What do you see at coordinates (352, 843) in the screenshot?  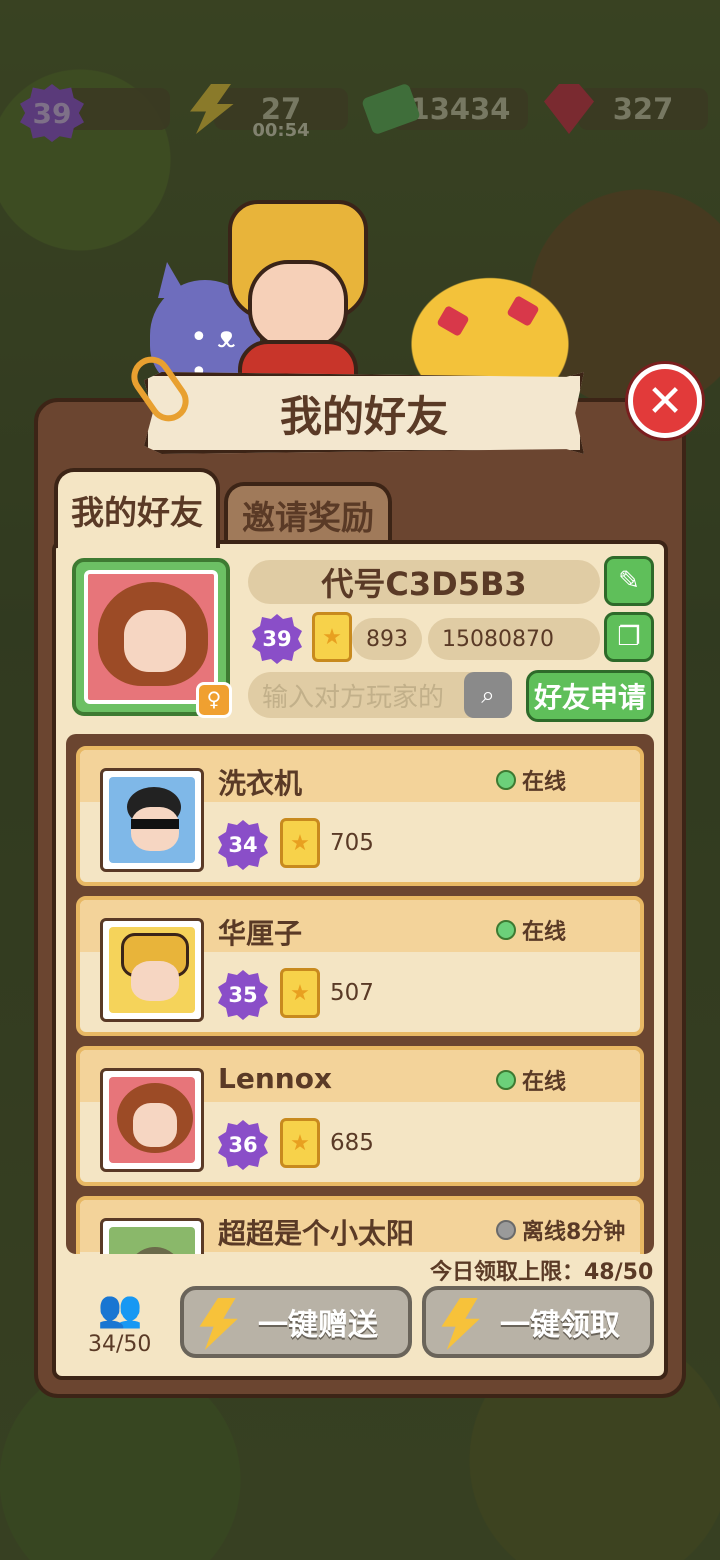 I see `friend-score: 705` at bounding box center [352, 843].